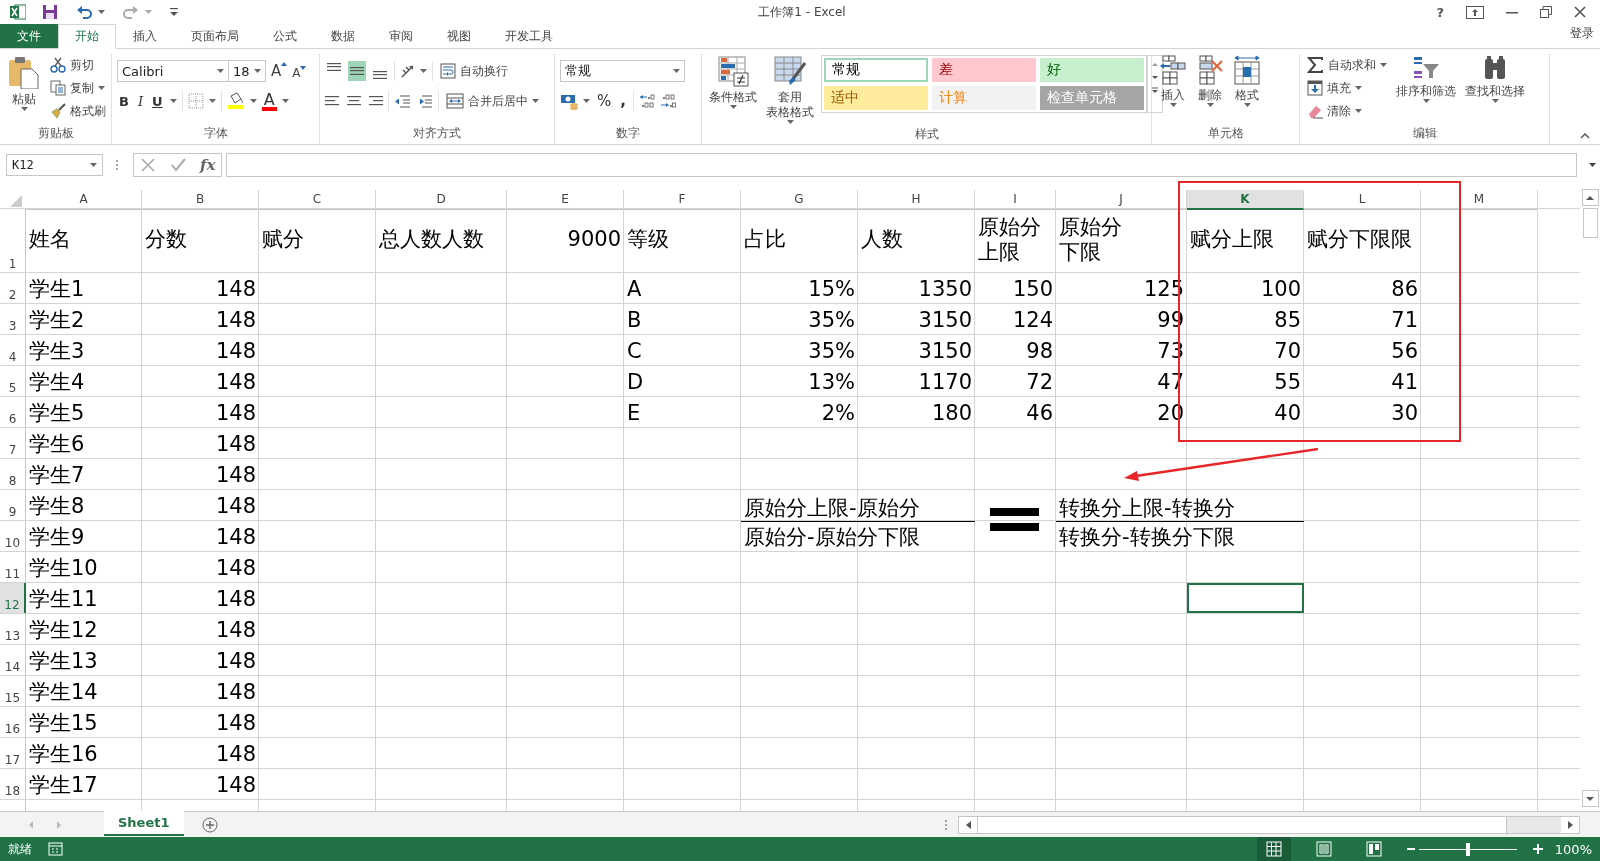  Describe the element at coordinates (1573, 849) in the screenshot. I see `zoom-level: 100%` at that location.